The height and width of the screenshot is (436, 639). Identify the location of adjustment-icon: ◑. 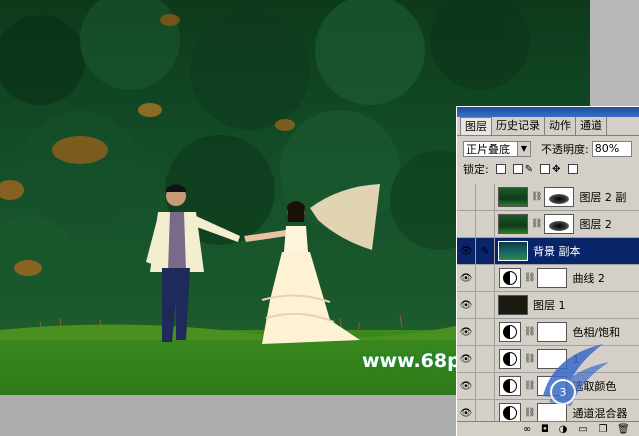
(563, 430).